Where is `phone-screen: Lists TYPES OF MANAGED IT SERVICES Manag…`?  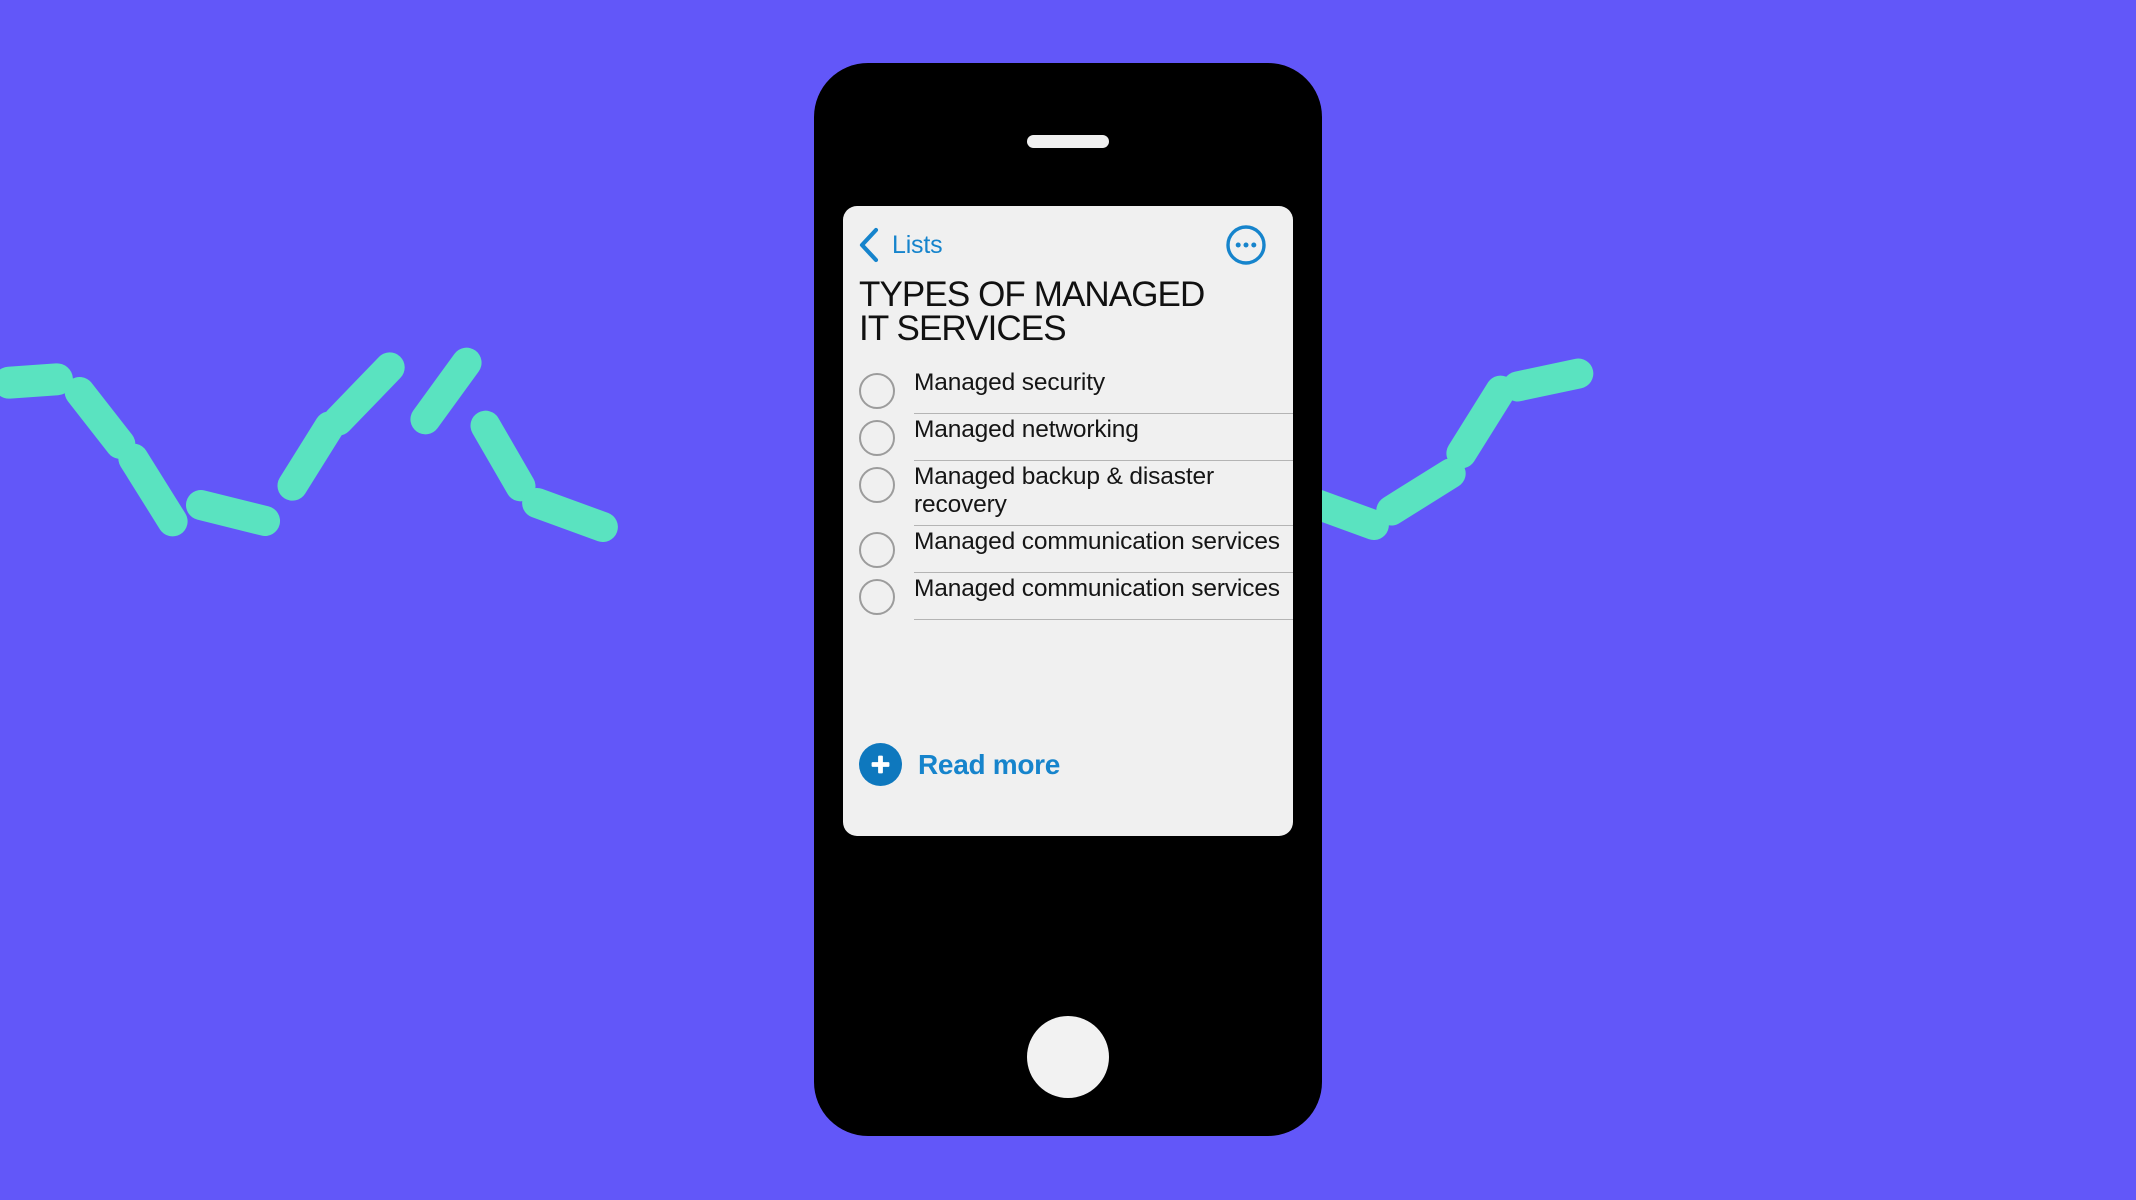
phone-screen: Lists TYPES OF MANAGED IT SERVICES Manag… is located at coordinates (1068, 521).